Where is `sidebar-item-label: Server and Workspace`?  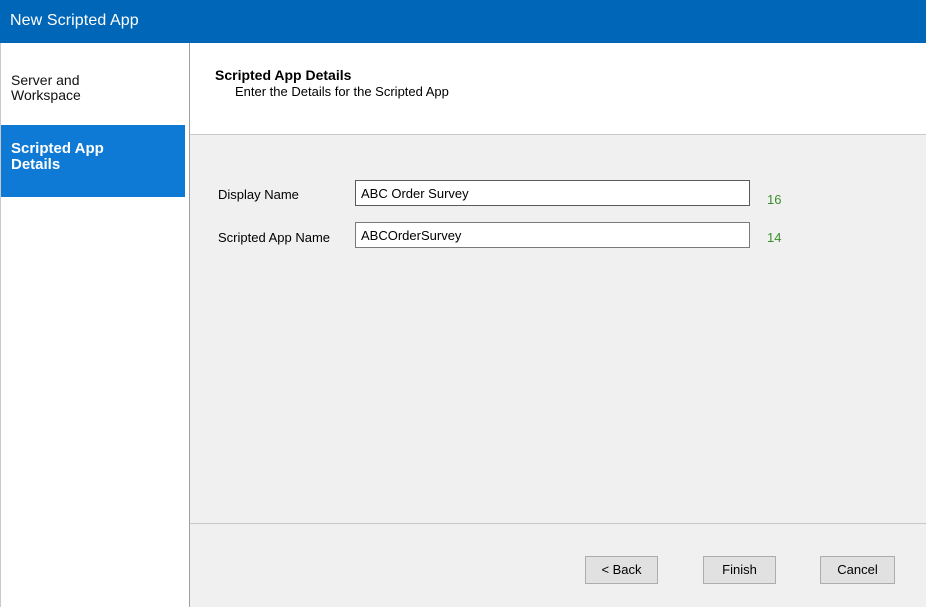
sidebar-item-label: Server and Workspace is located at coordinates (46, 87).